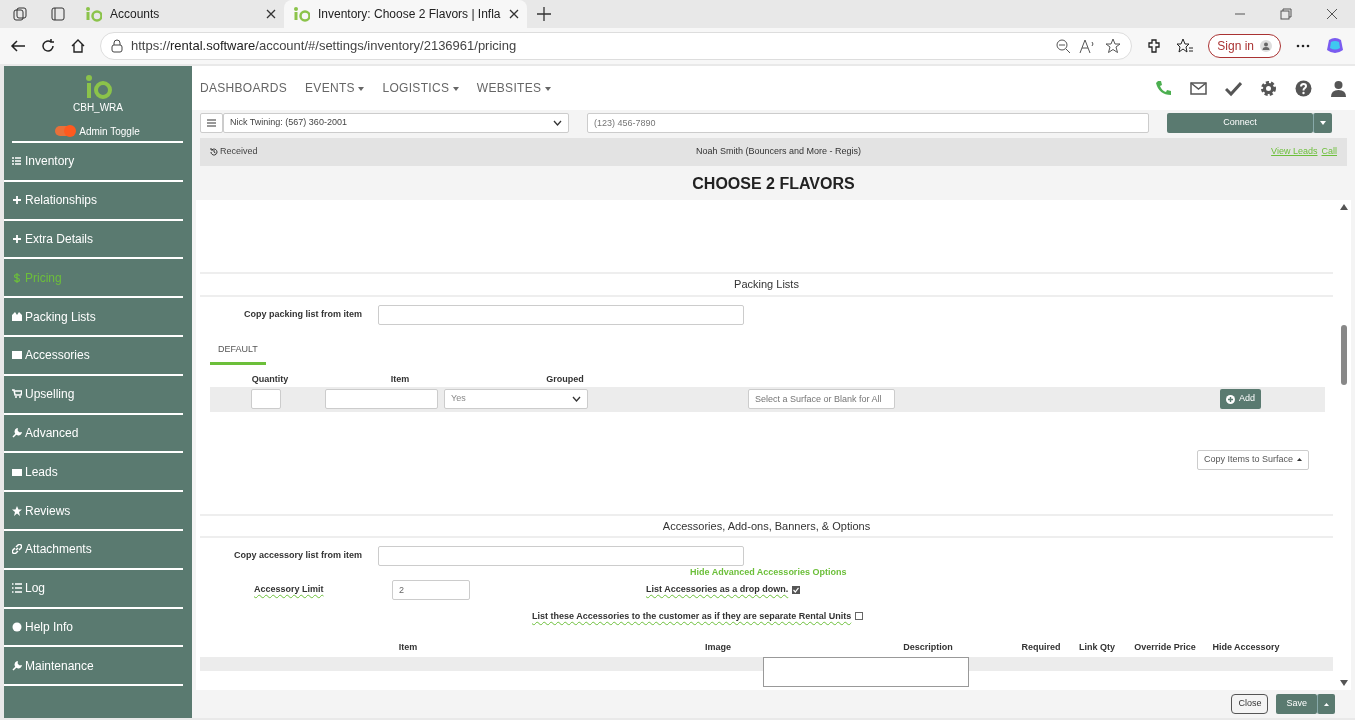 This screenshot has height=720, width=1355. What do you see at coordinates (238, 350) in the screenshot?
I see `section-tab: DEFAULT` at bounding box center [238, 350].